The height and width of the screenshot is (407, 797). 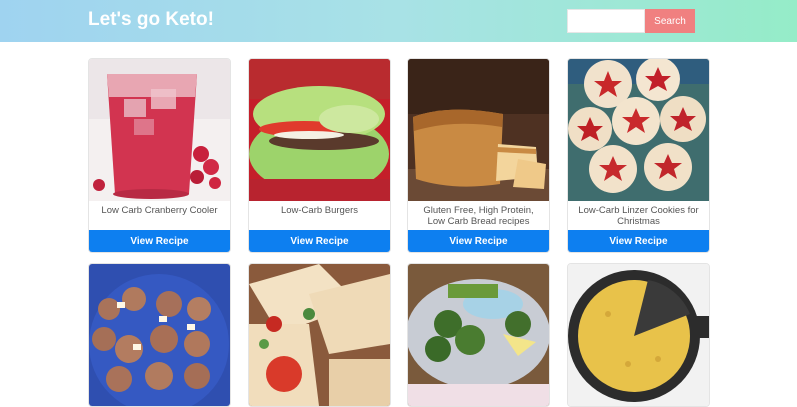 I want to click on recipe-card: Low Carb Cranberry Cooler View Recipe, so click(x=159, y=155).